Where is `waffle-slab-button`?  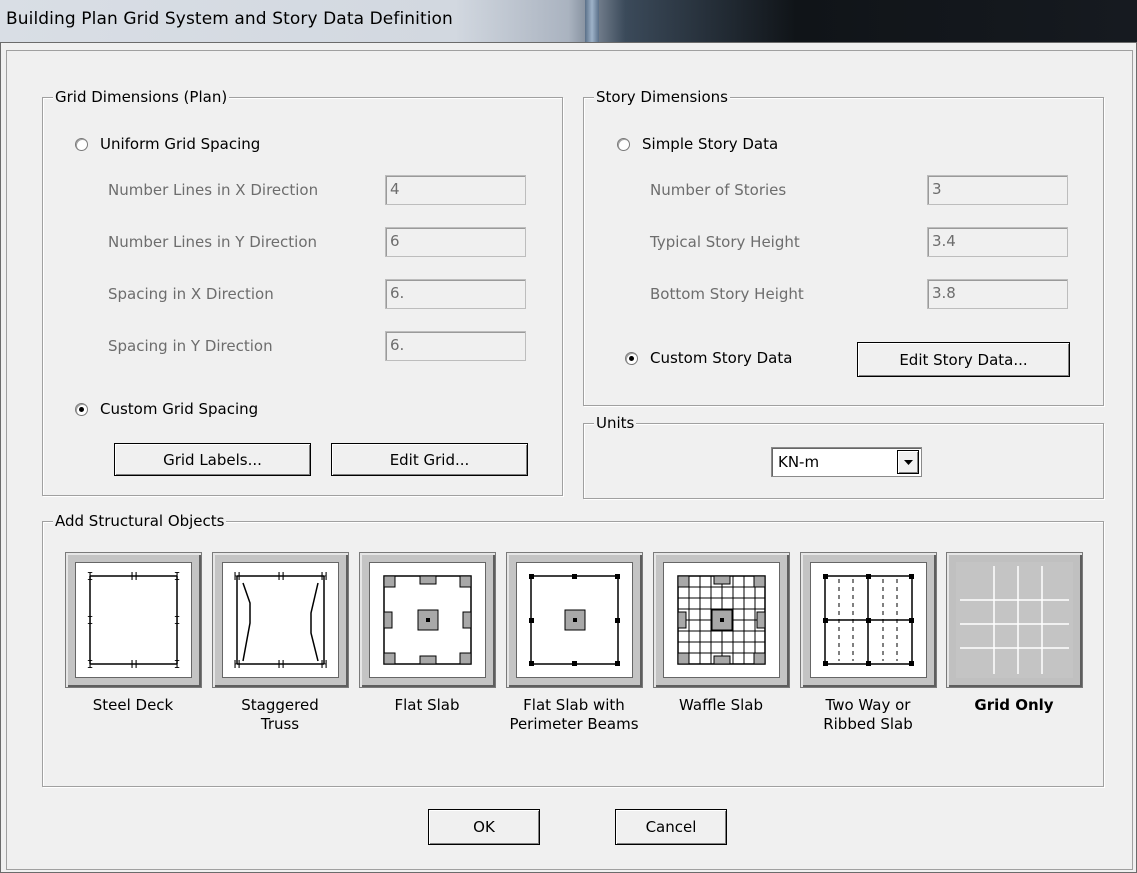
waffle-slab-button is located at coordinates (721, 620).